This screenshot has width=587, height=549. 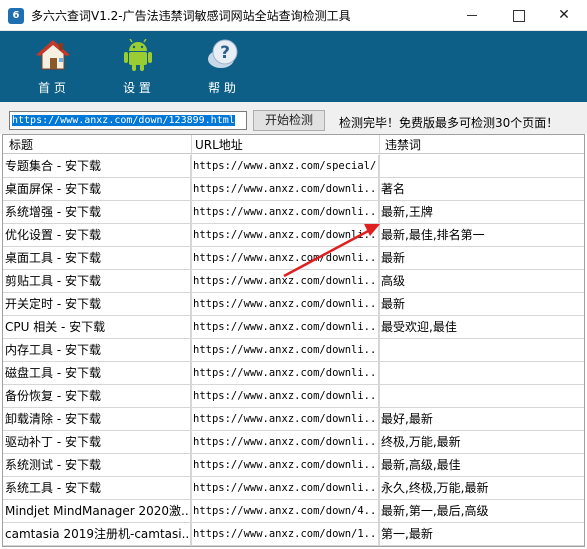 I want to click on table-row: 专题集合 - 安下载 https://www.anxz.com/special/, so click(x=293, y=166).